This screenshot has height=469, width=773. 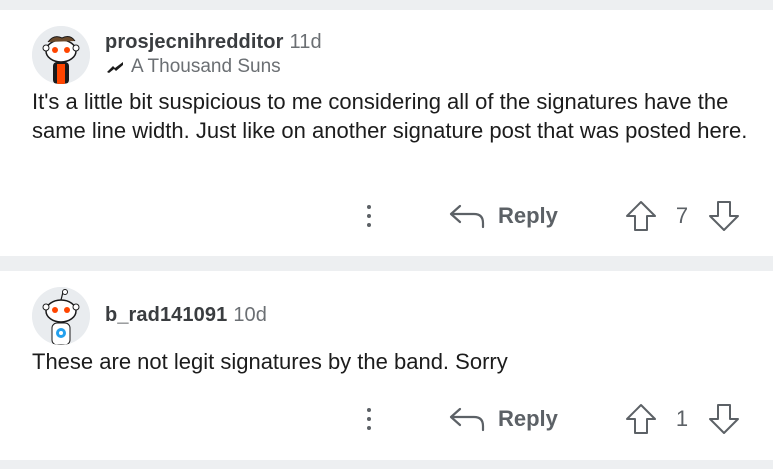 What do you see at coordinates (386, 218) in the screenshot?
I see `comment-actions: Reply 7` at bounding box center [386, 218].